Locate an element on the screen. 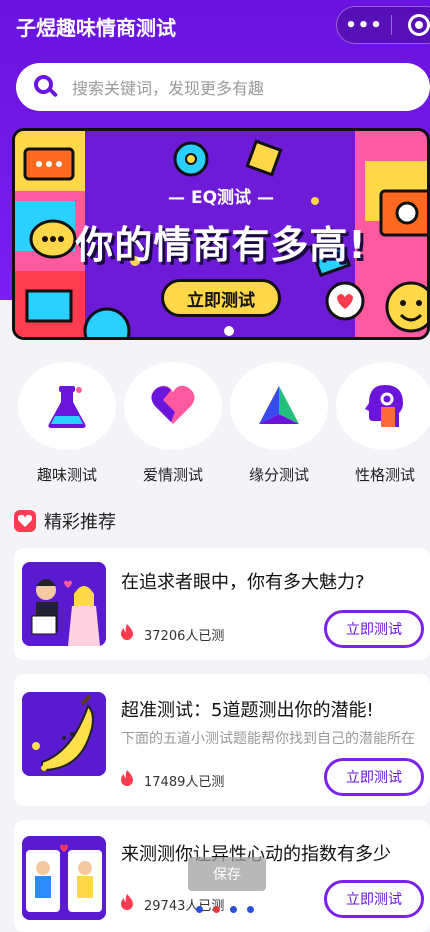 The image size is (430, 932). test-title: 在追求者眼中，你有多大魅力? is located at coordinates (243, 582).